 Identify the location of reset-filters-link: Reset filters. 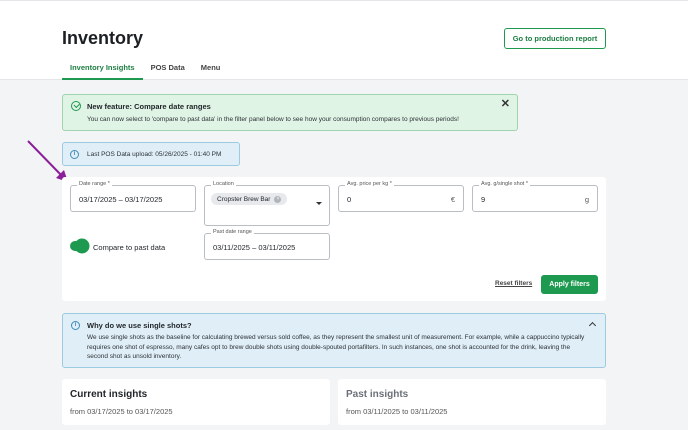
(513, 283).